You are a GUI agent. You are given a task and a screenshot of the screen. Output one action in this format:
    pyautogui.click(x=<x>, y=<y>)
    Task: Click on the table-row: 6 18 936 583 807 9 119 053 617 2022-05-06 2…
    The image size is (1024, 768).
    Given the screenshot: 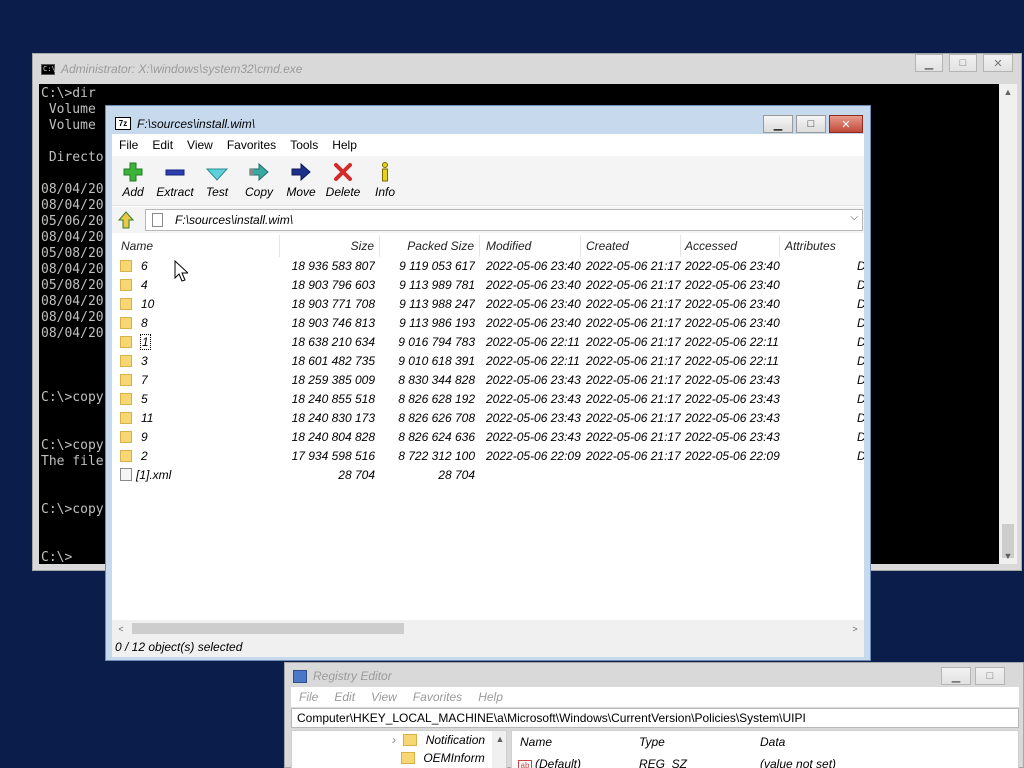 What is the action you would take?
    pyautogui.click(x=488, y=266)
    